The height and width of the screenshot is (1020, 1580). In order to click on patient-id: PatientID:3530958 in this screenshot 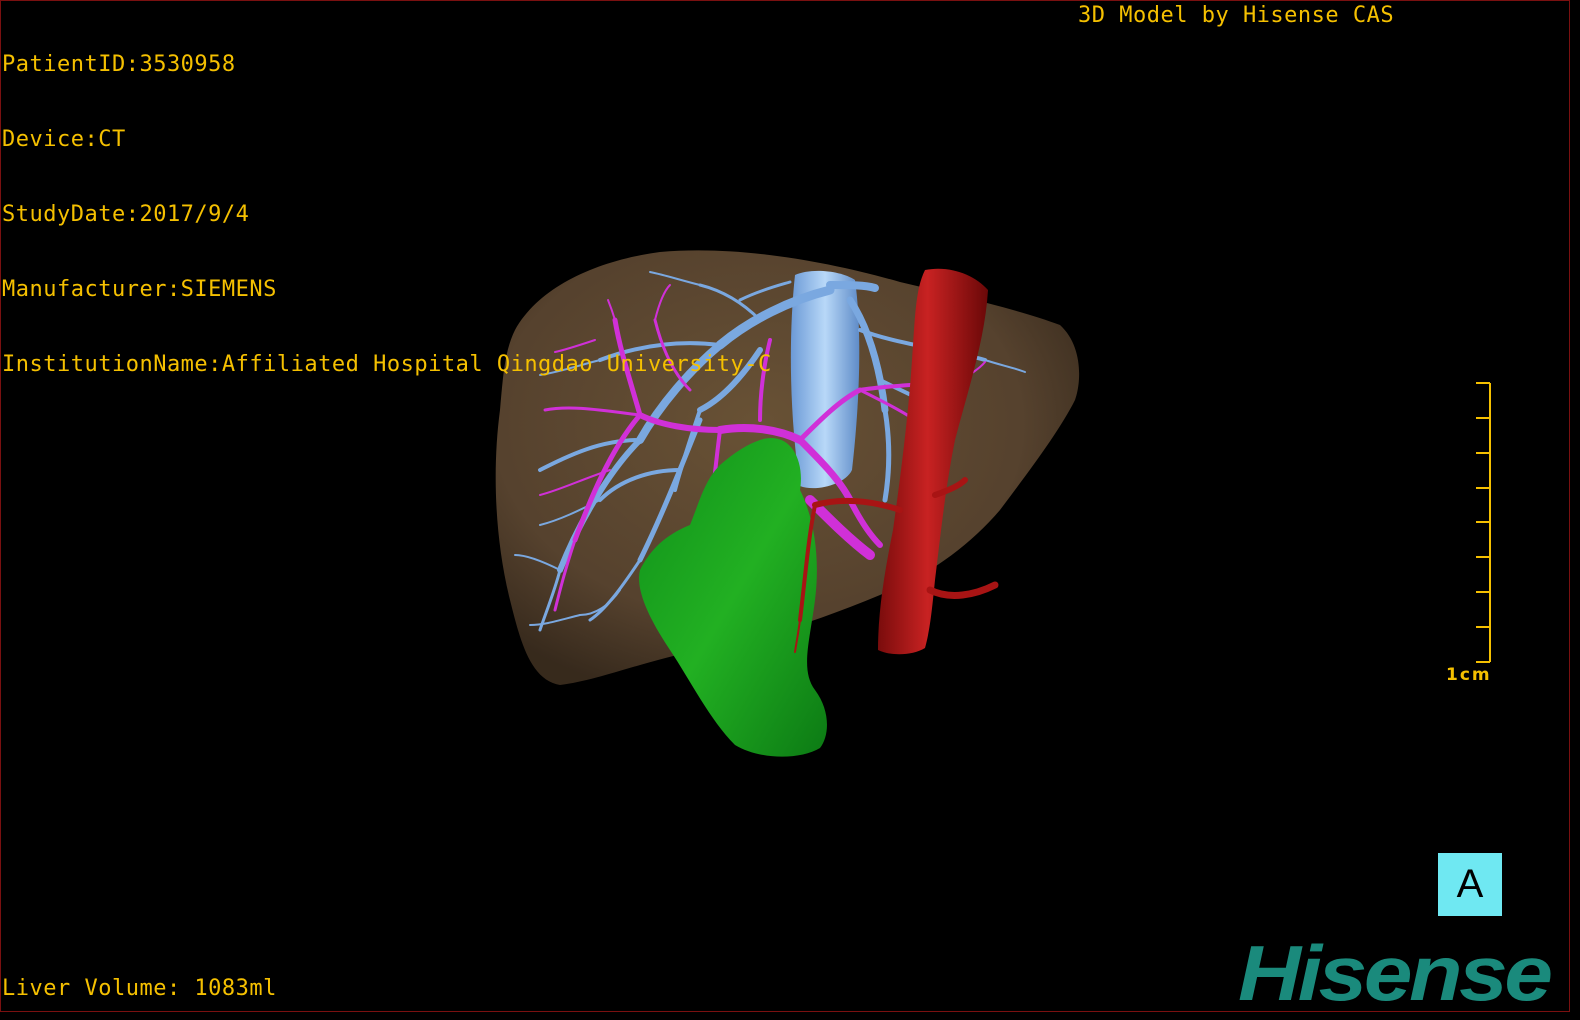, I will do `click(119, 64)`.